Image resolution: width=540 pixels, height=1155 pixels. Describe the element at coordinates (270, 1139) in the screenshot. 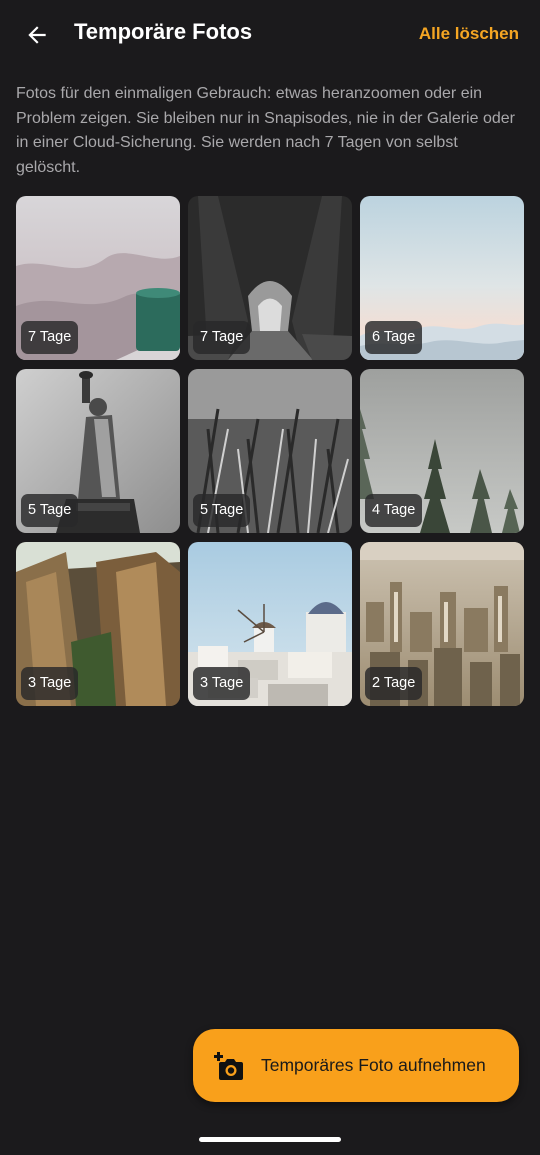

I see `home-indicator` at that location.